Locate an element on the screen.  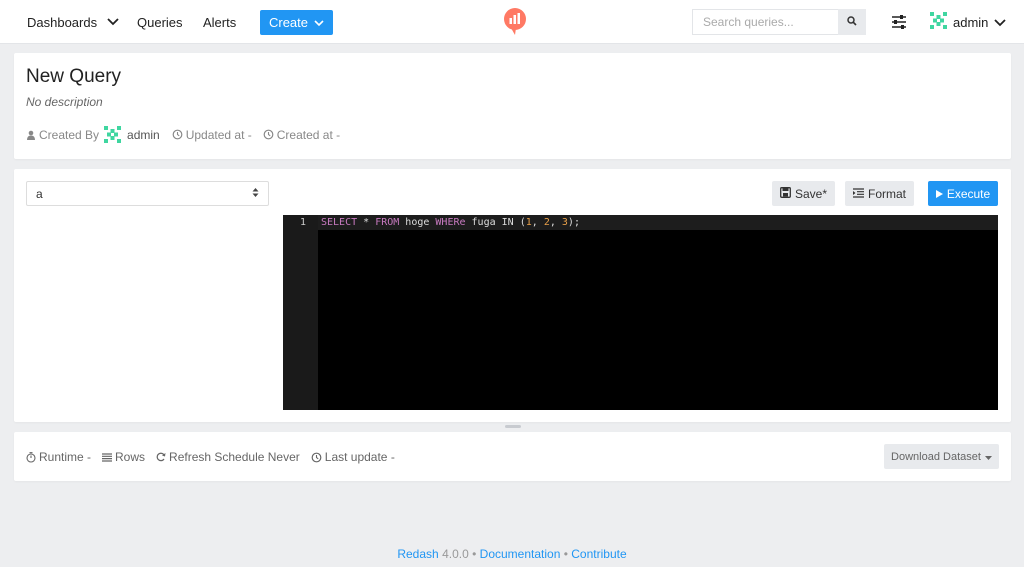
last-update-label: Last update - is located at coordinates (359, 457).